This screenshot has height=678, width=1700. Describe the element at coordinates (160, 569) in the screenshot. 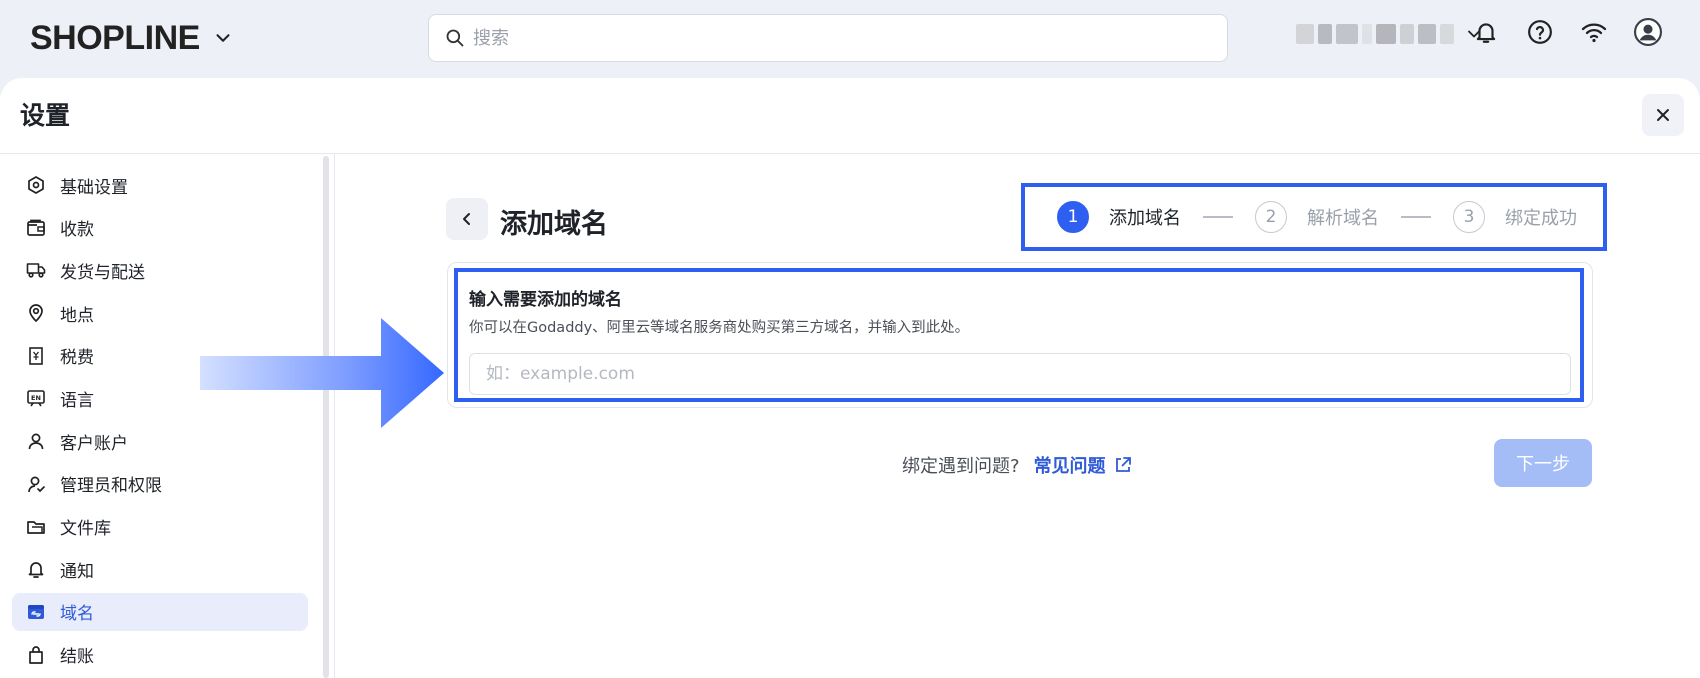

I see `sidebar-item-notifications: 通知` at that location.